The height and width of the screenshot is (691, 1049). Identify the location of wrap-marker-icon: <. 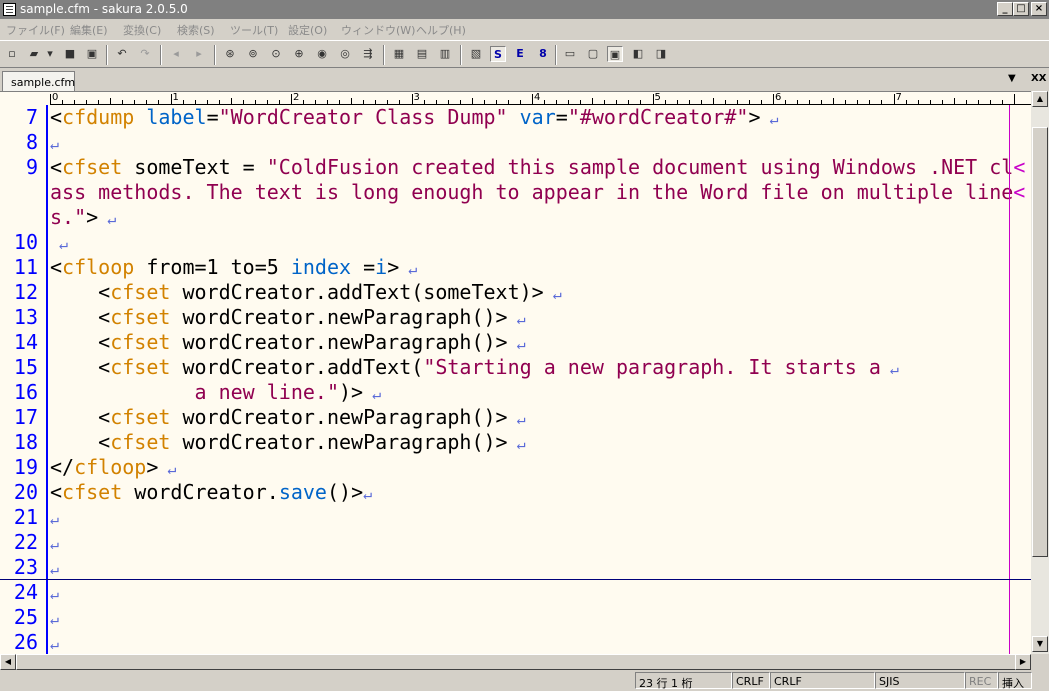
(1019, 192).